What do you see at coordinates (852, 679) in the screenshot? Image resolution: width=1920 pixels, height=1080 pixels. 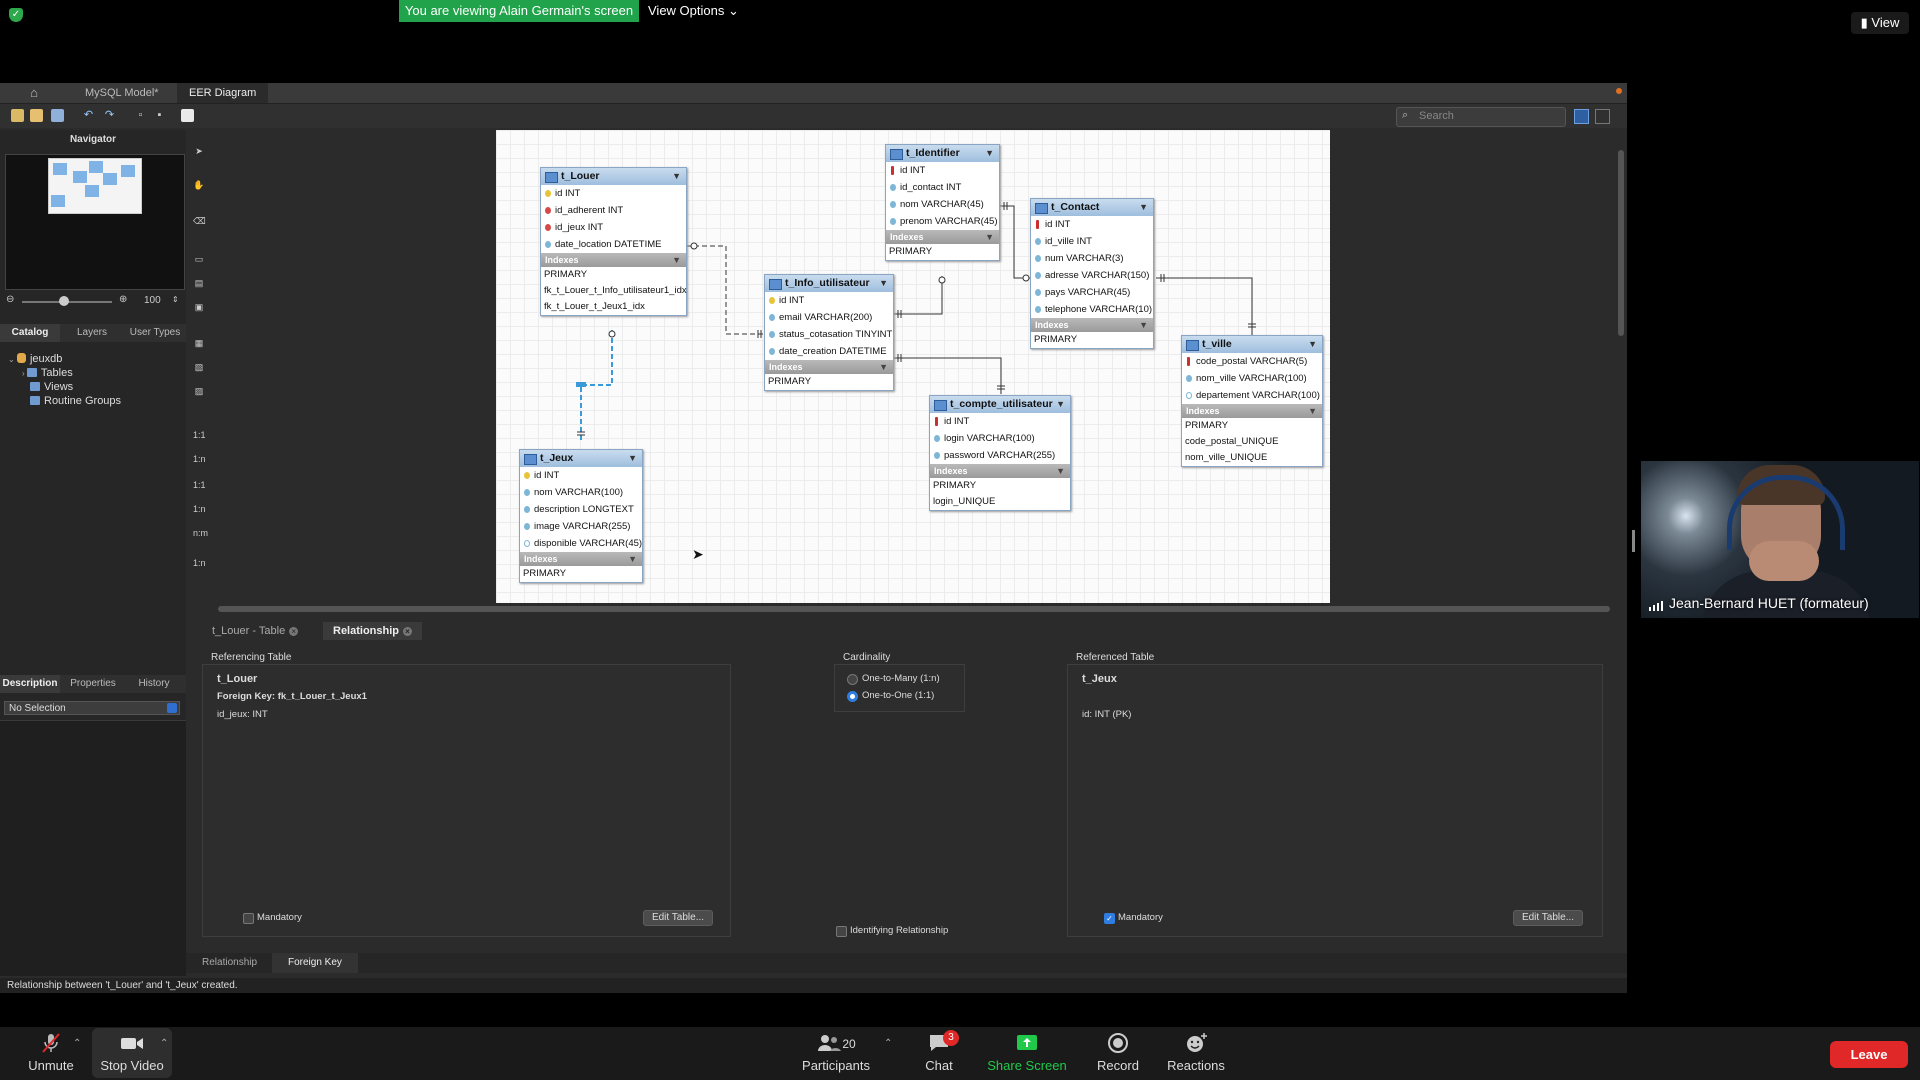 I see `one-to-many-radio` at bounding box center [852, 679].